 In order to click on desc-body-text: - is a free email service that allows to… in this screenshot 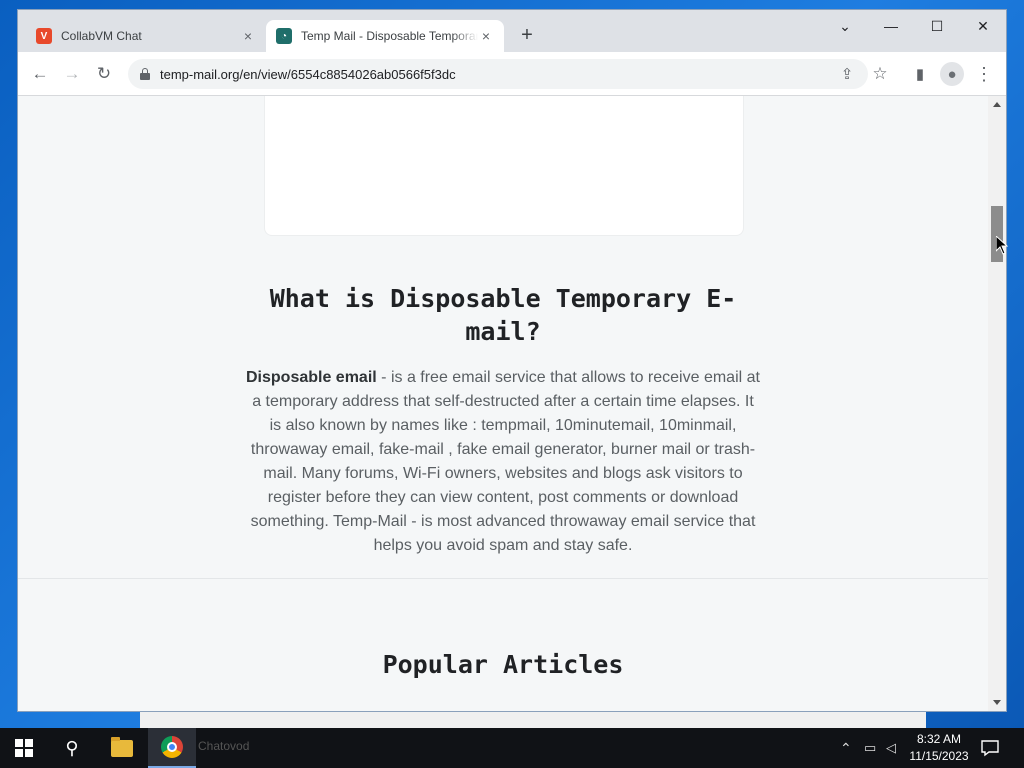, I will do `click(505, 461)`.